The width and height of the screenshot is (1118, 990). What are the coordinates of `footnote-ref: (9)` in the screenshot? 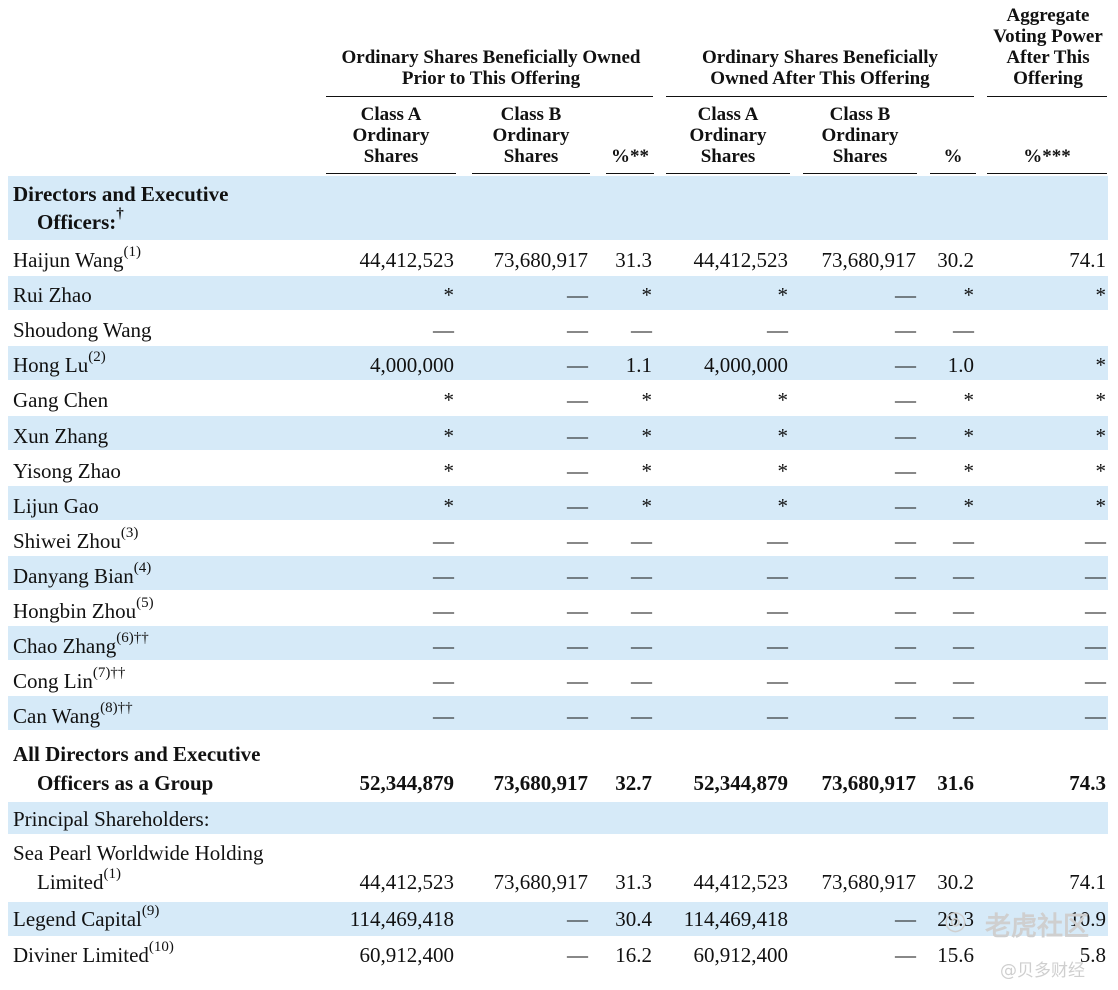 It's located at (150, 911).